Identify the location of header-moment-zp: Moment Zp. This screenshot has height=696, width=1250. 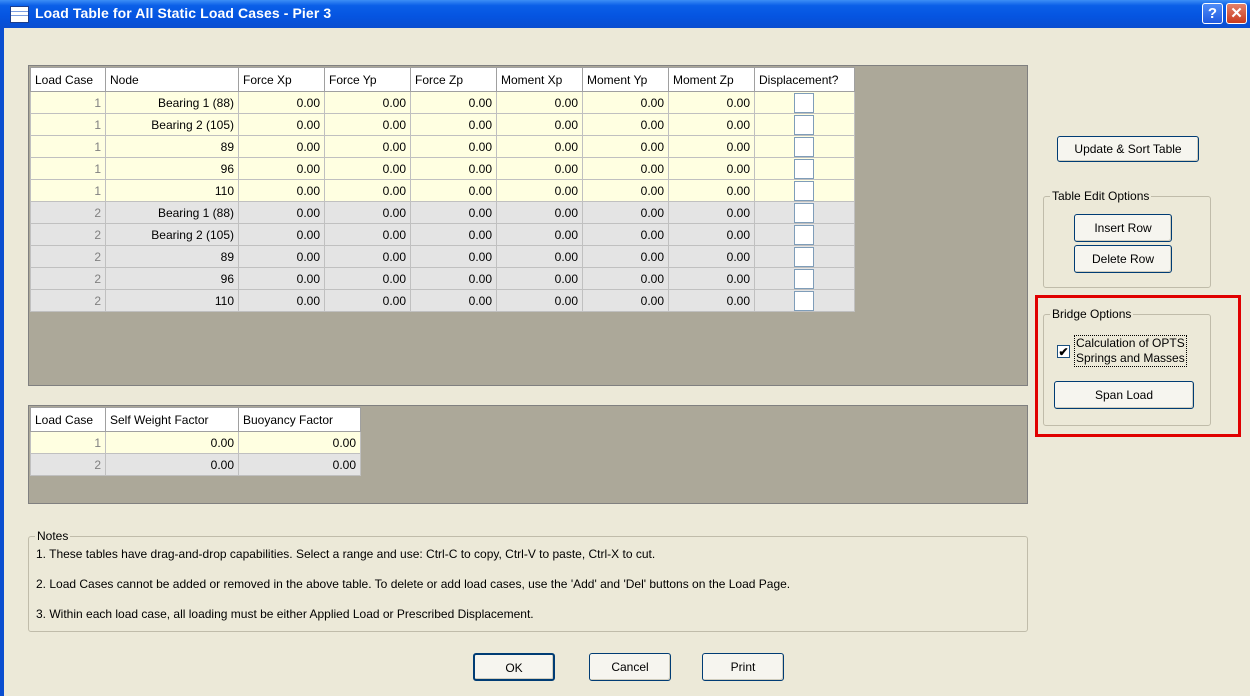
(711, 79).